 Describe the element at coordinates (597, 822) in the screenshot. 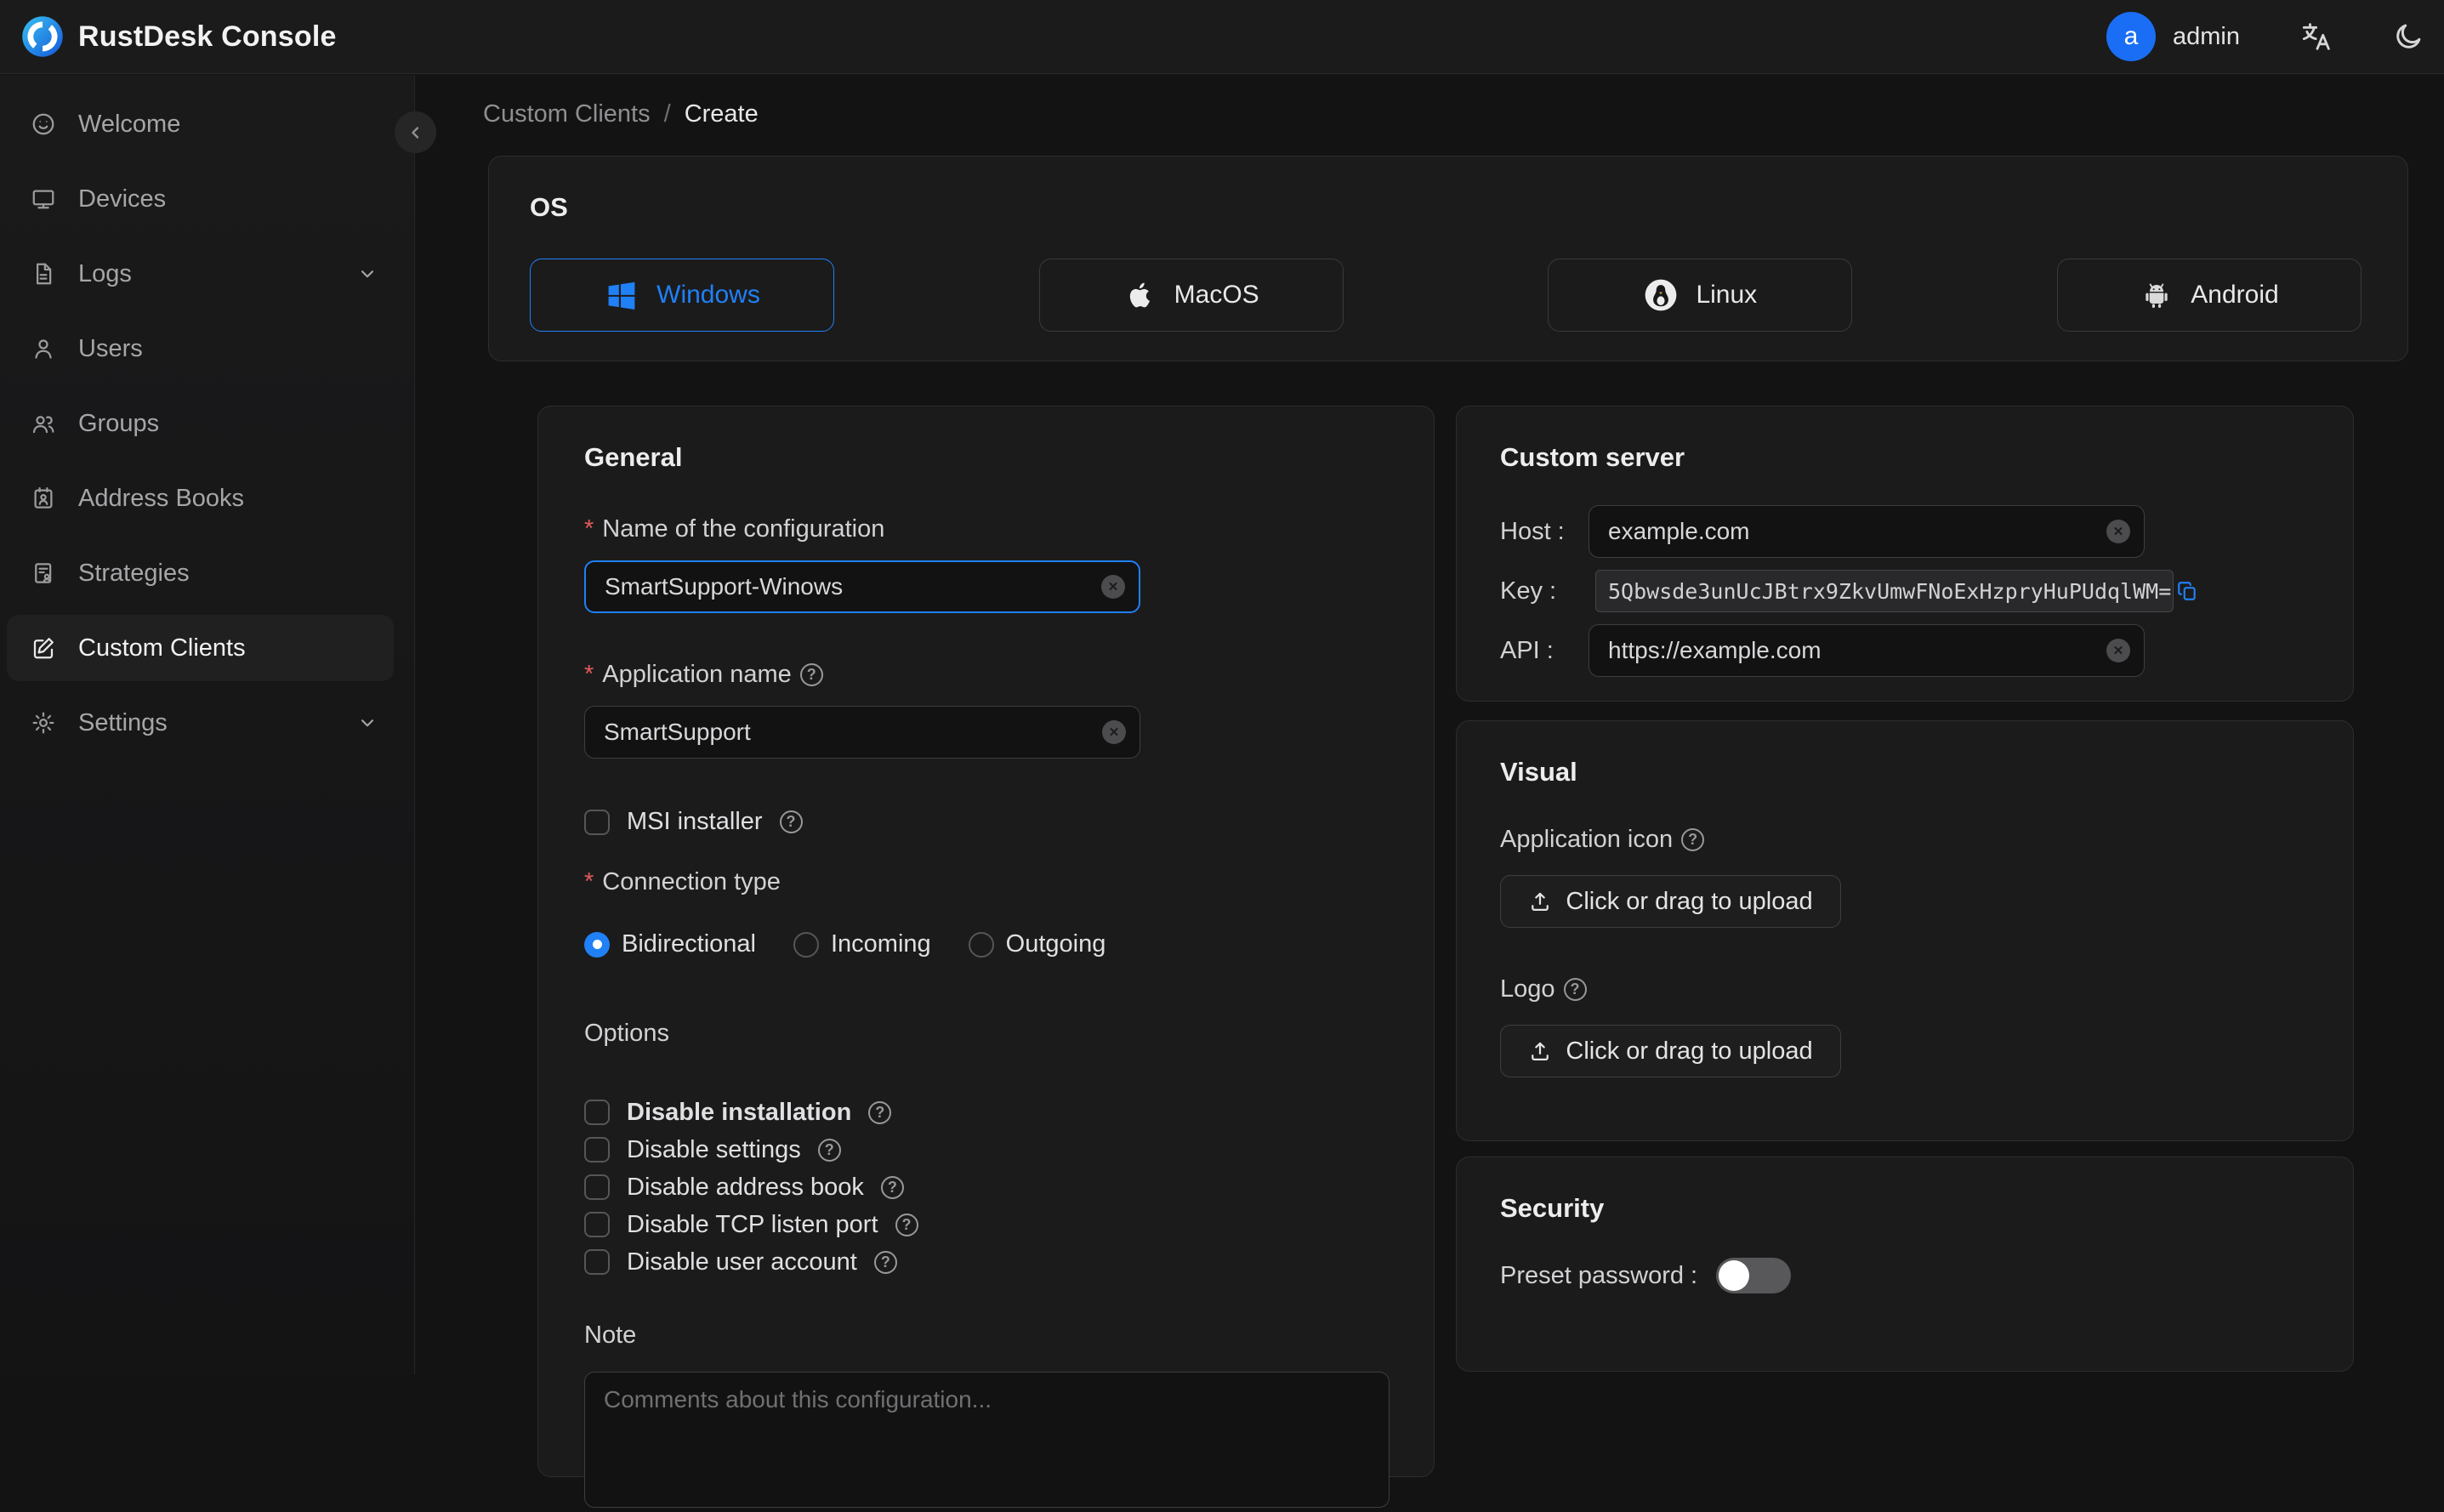

I see `msi-installer-checkbox` at that location.